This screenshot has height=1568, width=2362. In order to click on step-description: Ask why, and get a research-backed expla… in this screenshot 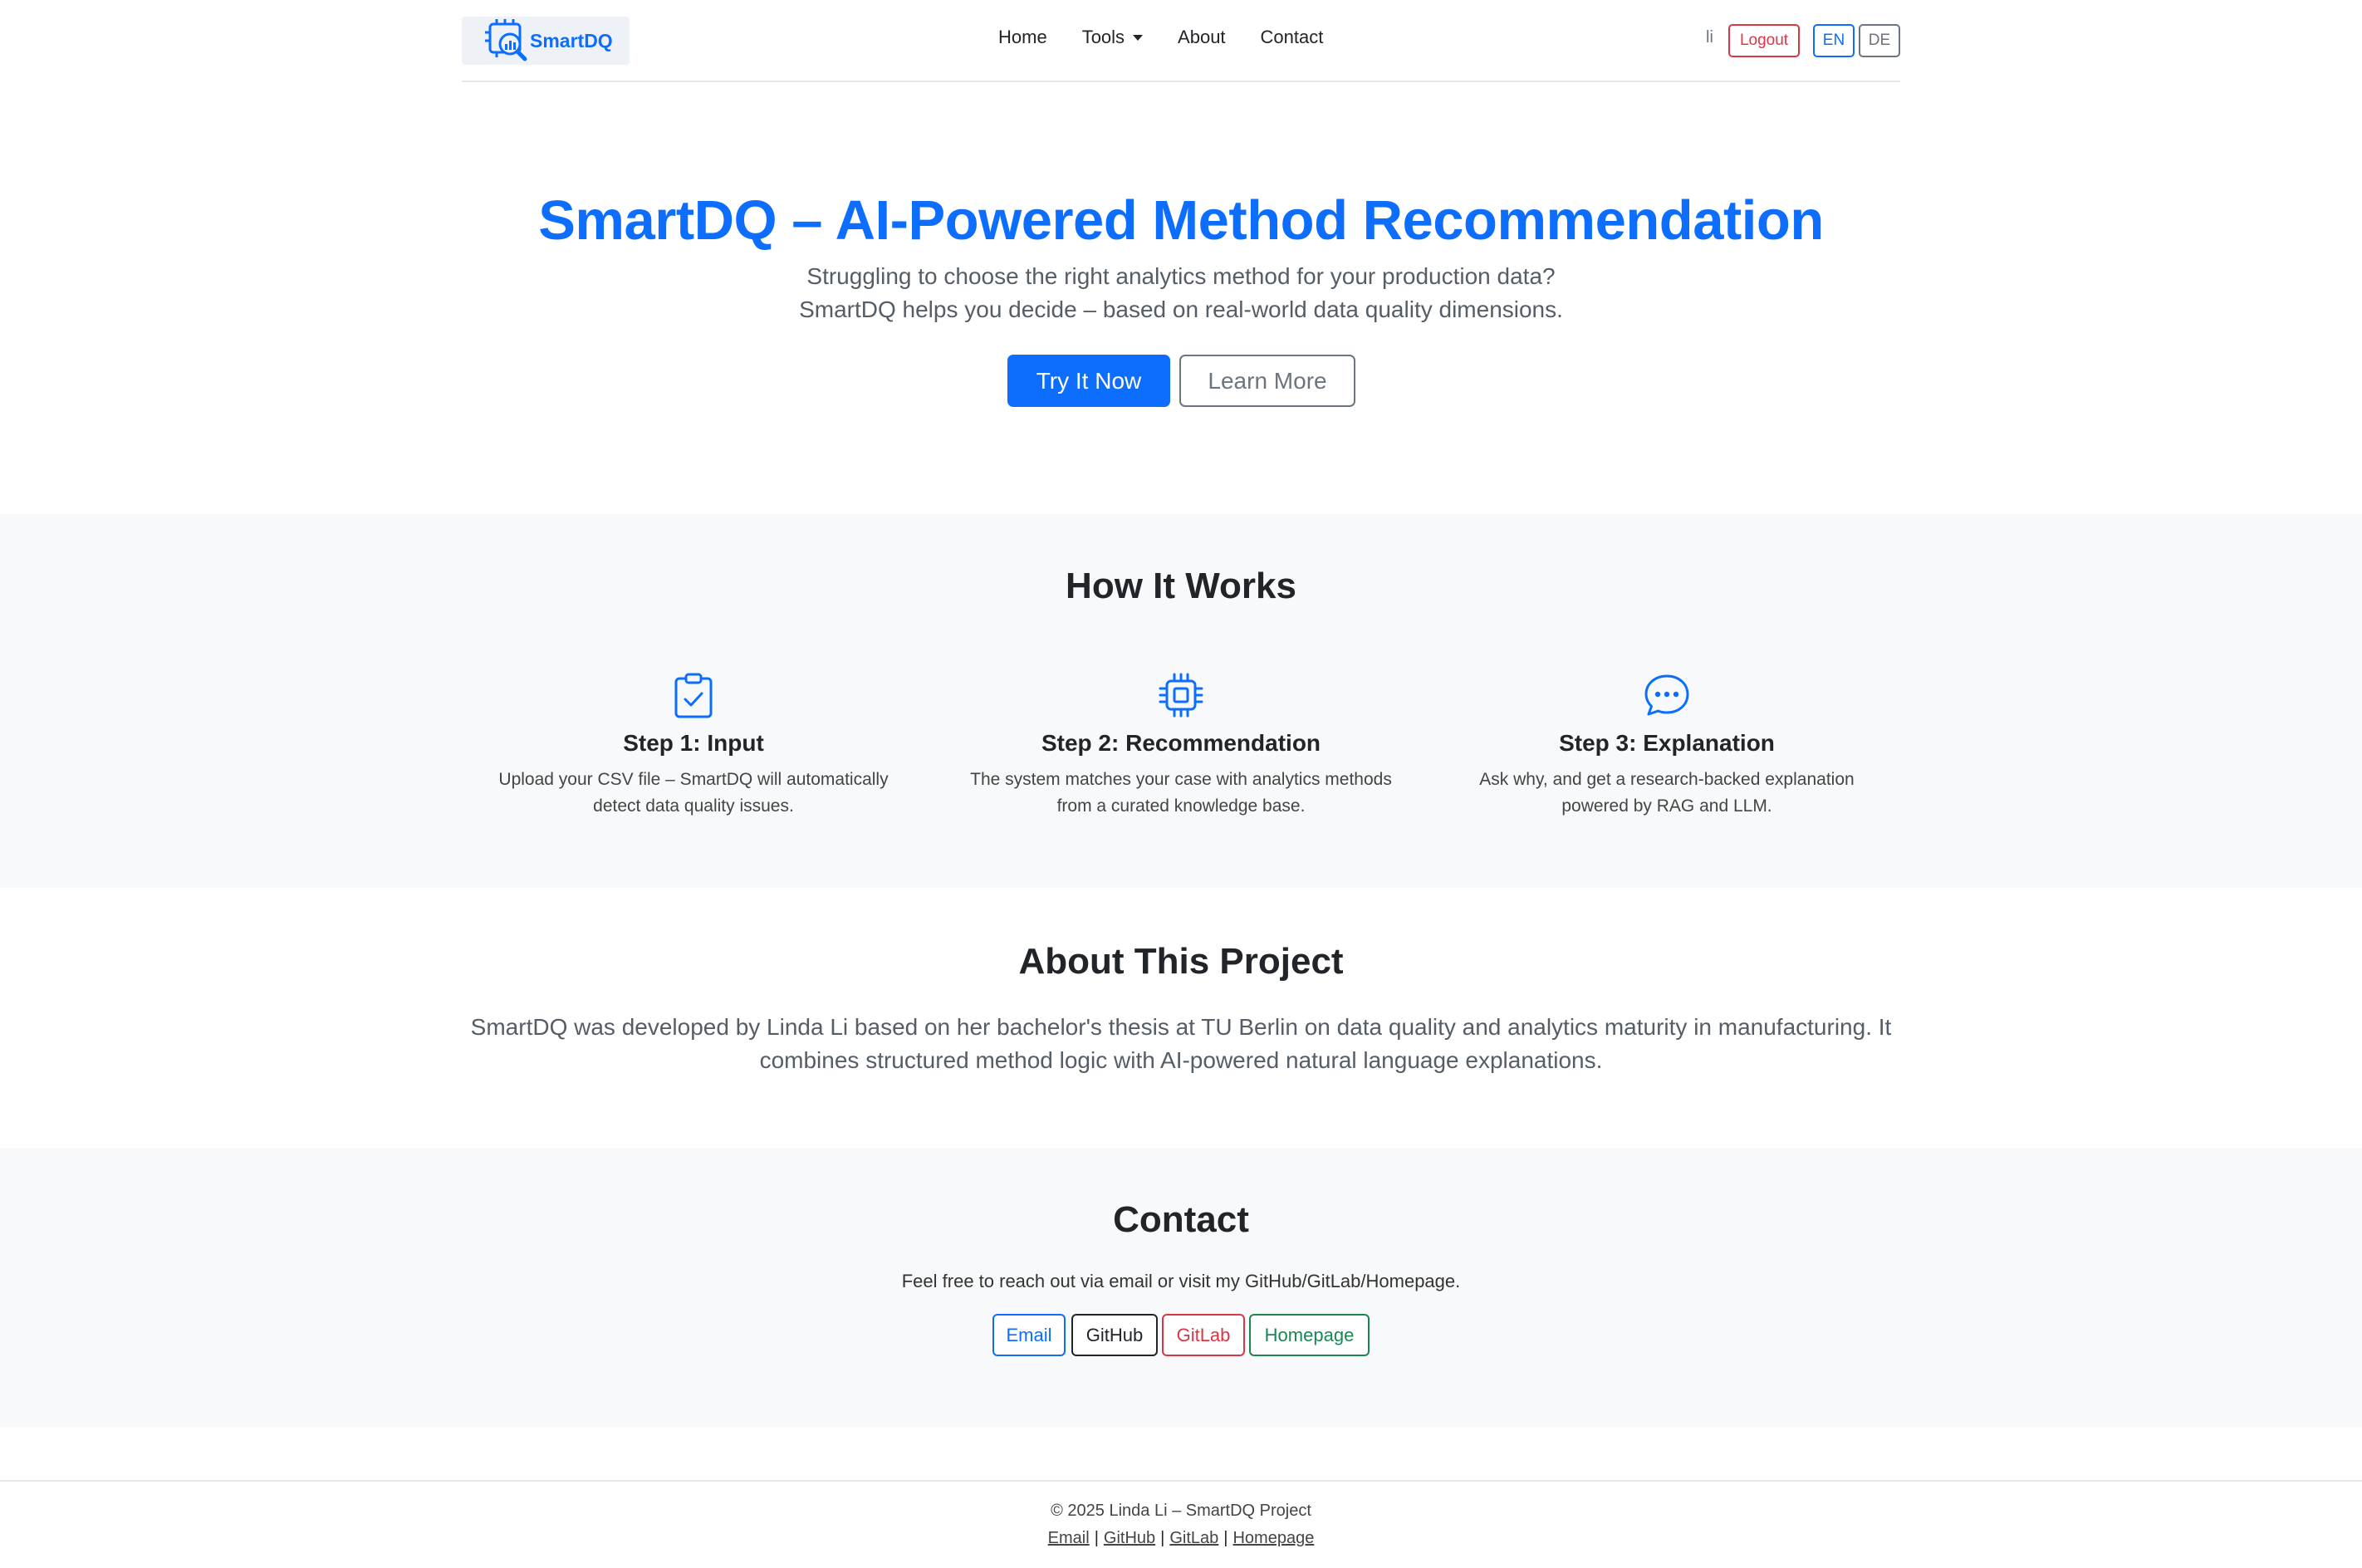, I will do `click(1666, 793)`.